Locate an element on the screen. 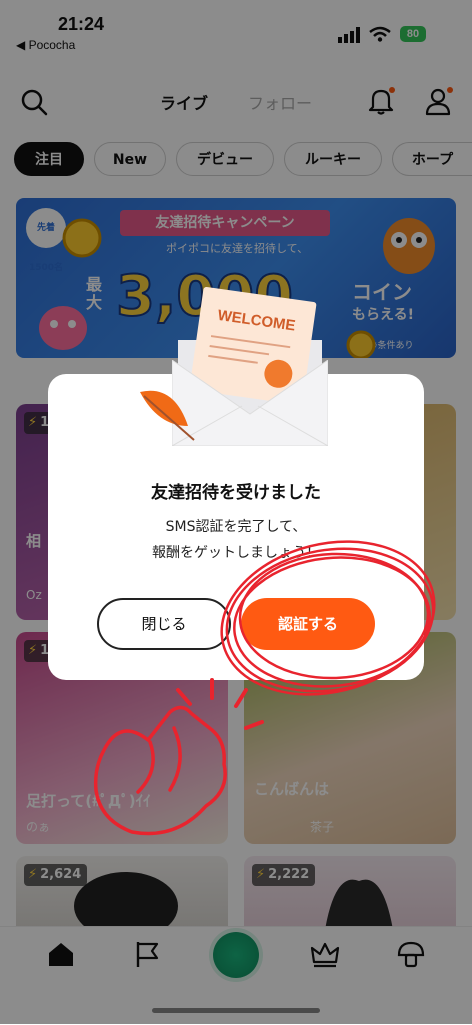 This screenshot has width=472, height=1025. close-button: 閉じる is located at coordinates (164, 624).